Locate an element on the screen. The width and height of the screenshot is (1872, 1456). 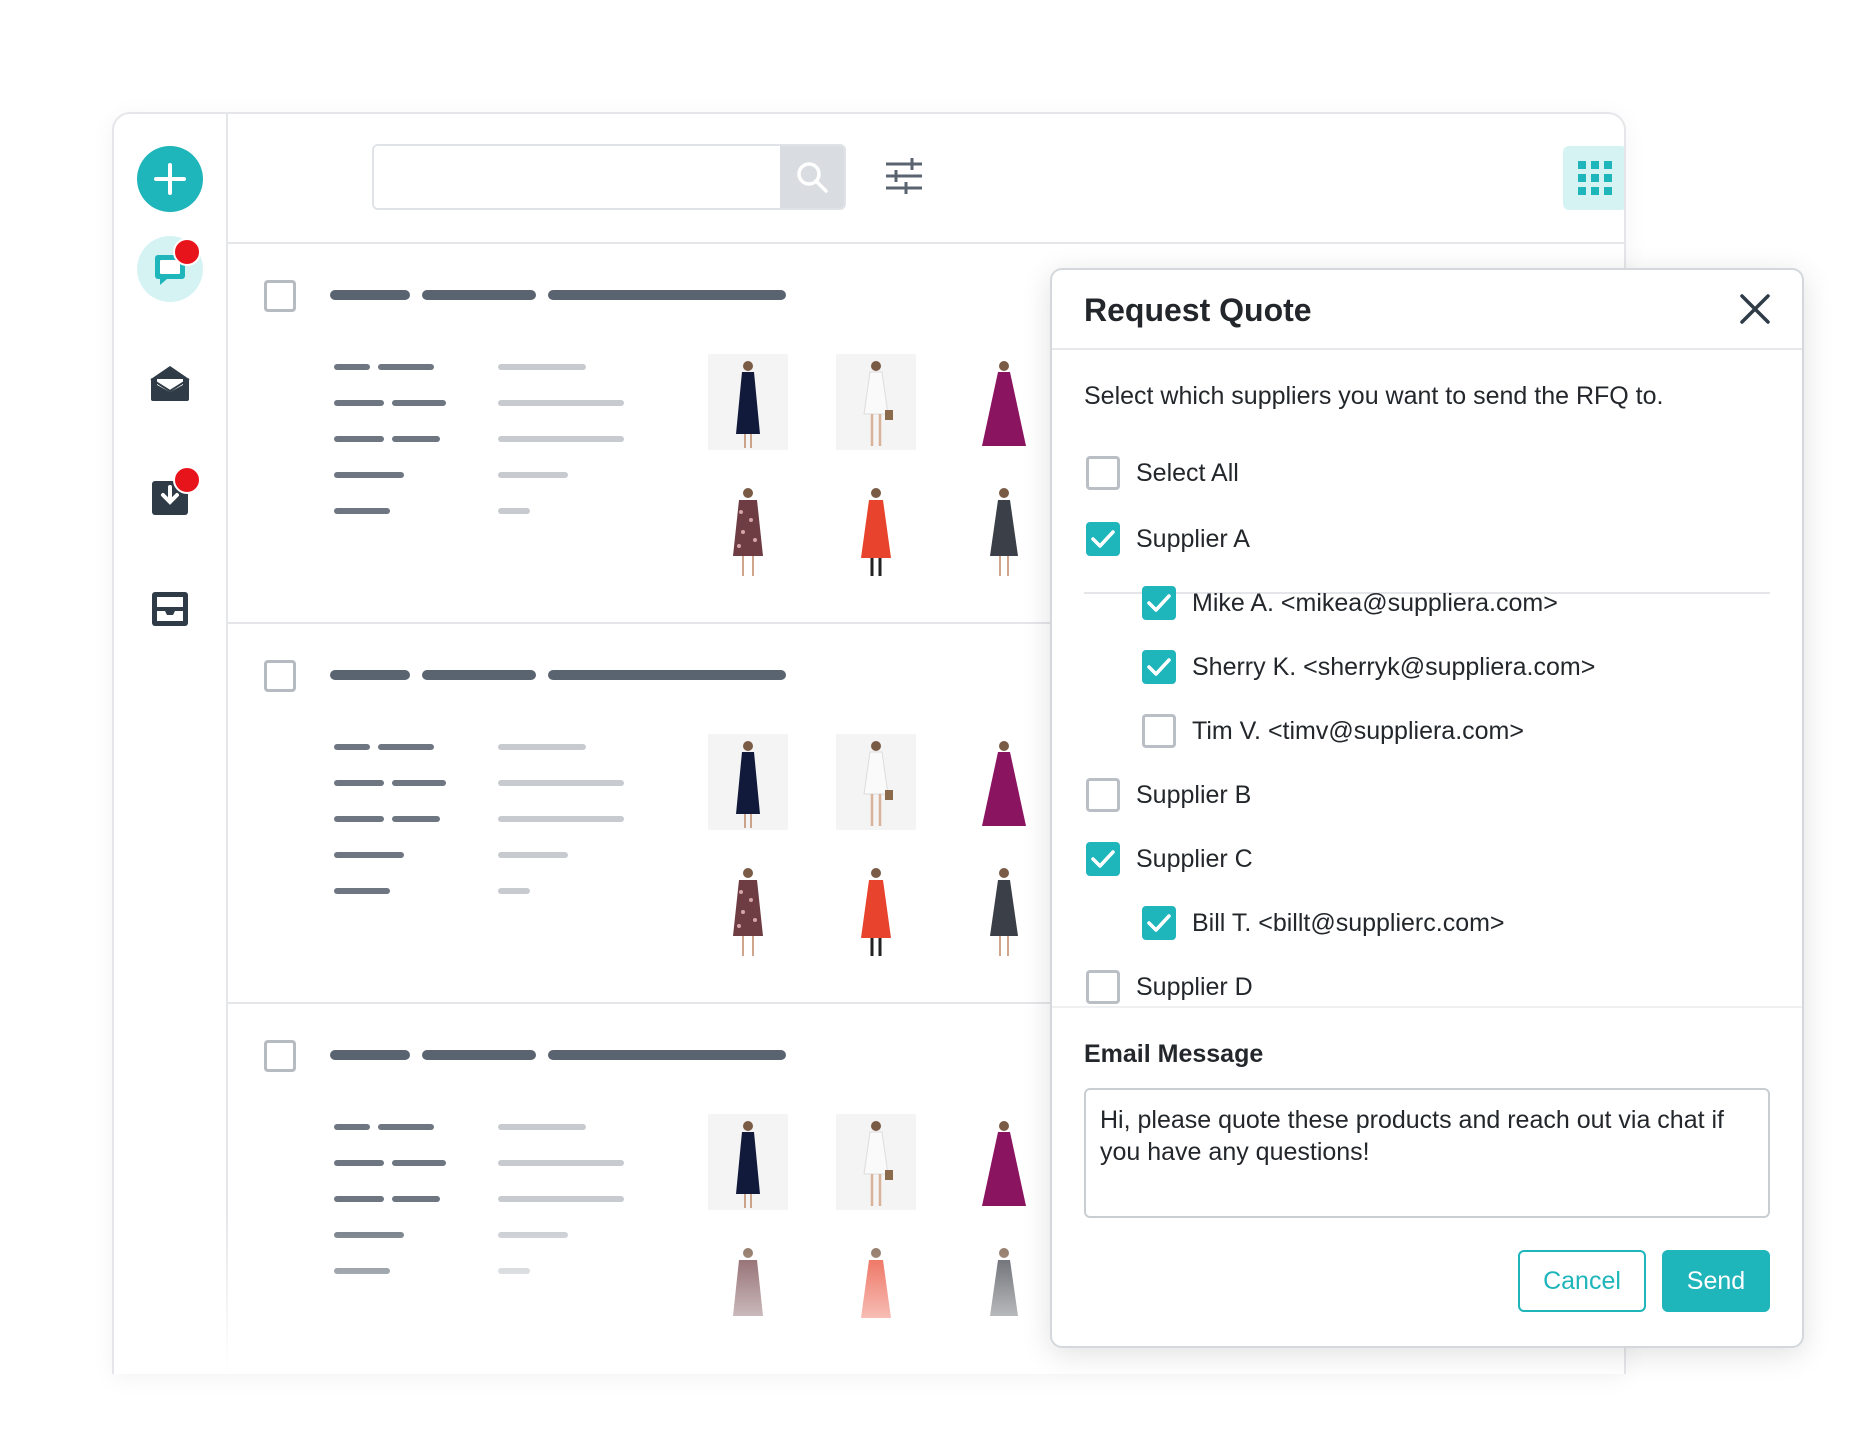
plus-icon is located at coordinates (170, 179).